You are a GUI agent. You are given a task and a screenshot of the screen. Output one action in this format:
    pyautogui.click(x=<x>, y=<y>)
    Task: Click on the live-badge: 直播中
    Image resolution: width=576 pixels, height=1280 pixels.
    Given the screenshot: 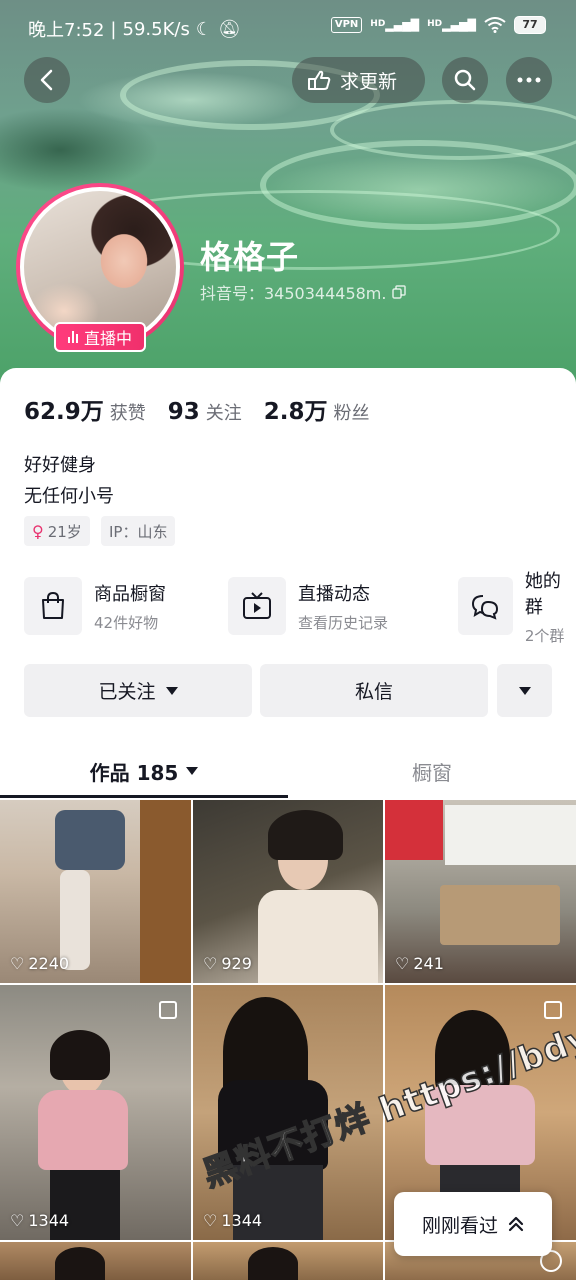 What is the action you would take?
    pyautogui.click(x=100, y=337)
    